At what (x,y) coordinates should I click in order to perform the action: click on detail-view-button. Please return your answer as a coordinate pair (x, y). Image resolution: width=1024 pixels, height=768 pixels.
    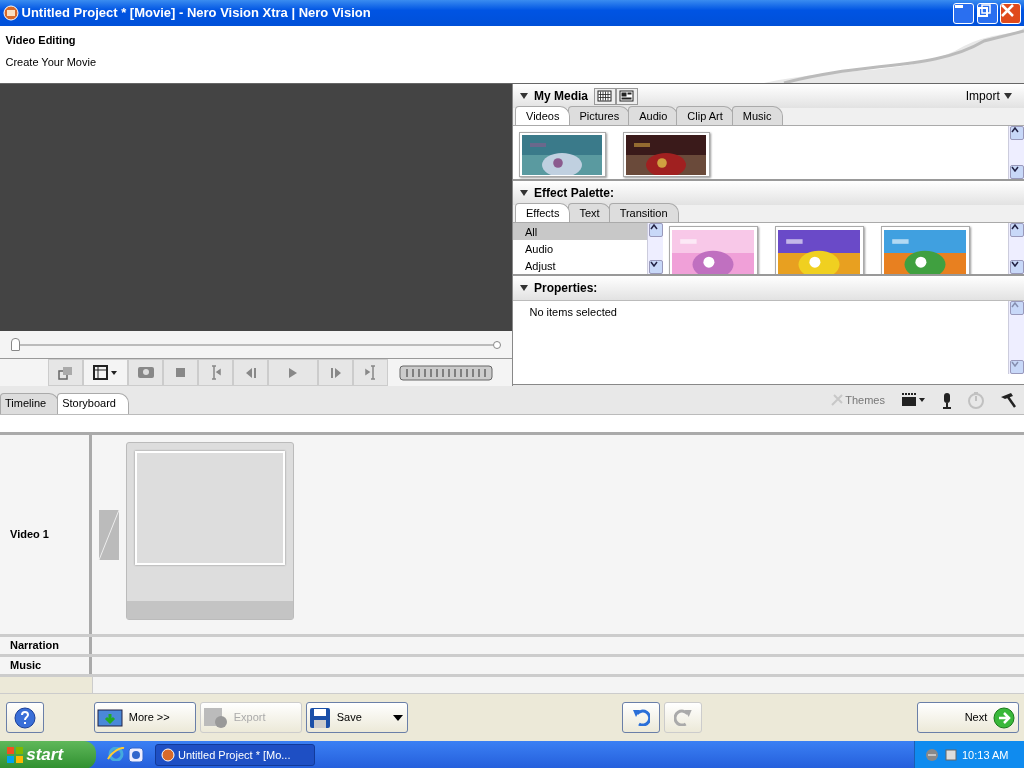
    Looking at the image, I should click on (626, 96).